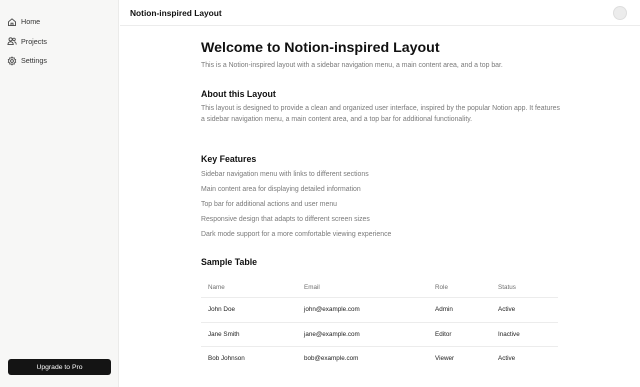 The image size is (640, 387). What do you see at coordinates (229, 159) in the screenshot?
I see `features-heading: Key Features` at bounding box center [229, 159].